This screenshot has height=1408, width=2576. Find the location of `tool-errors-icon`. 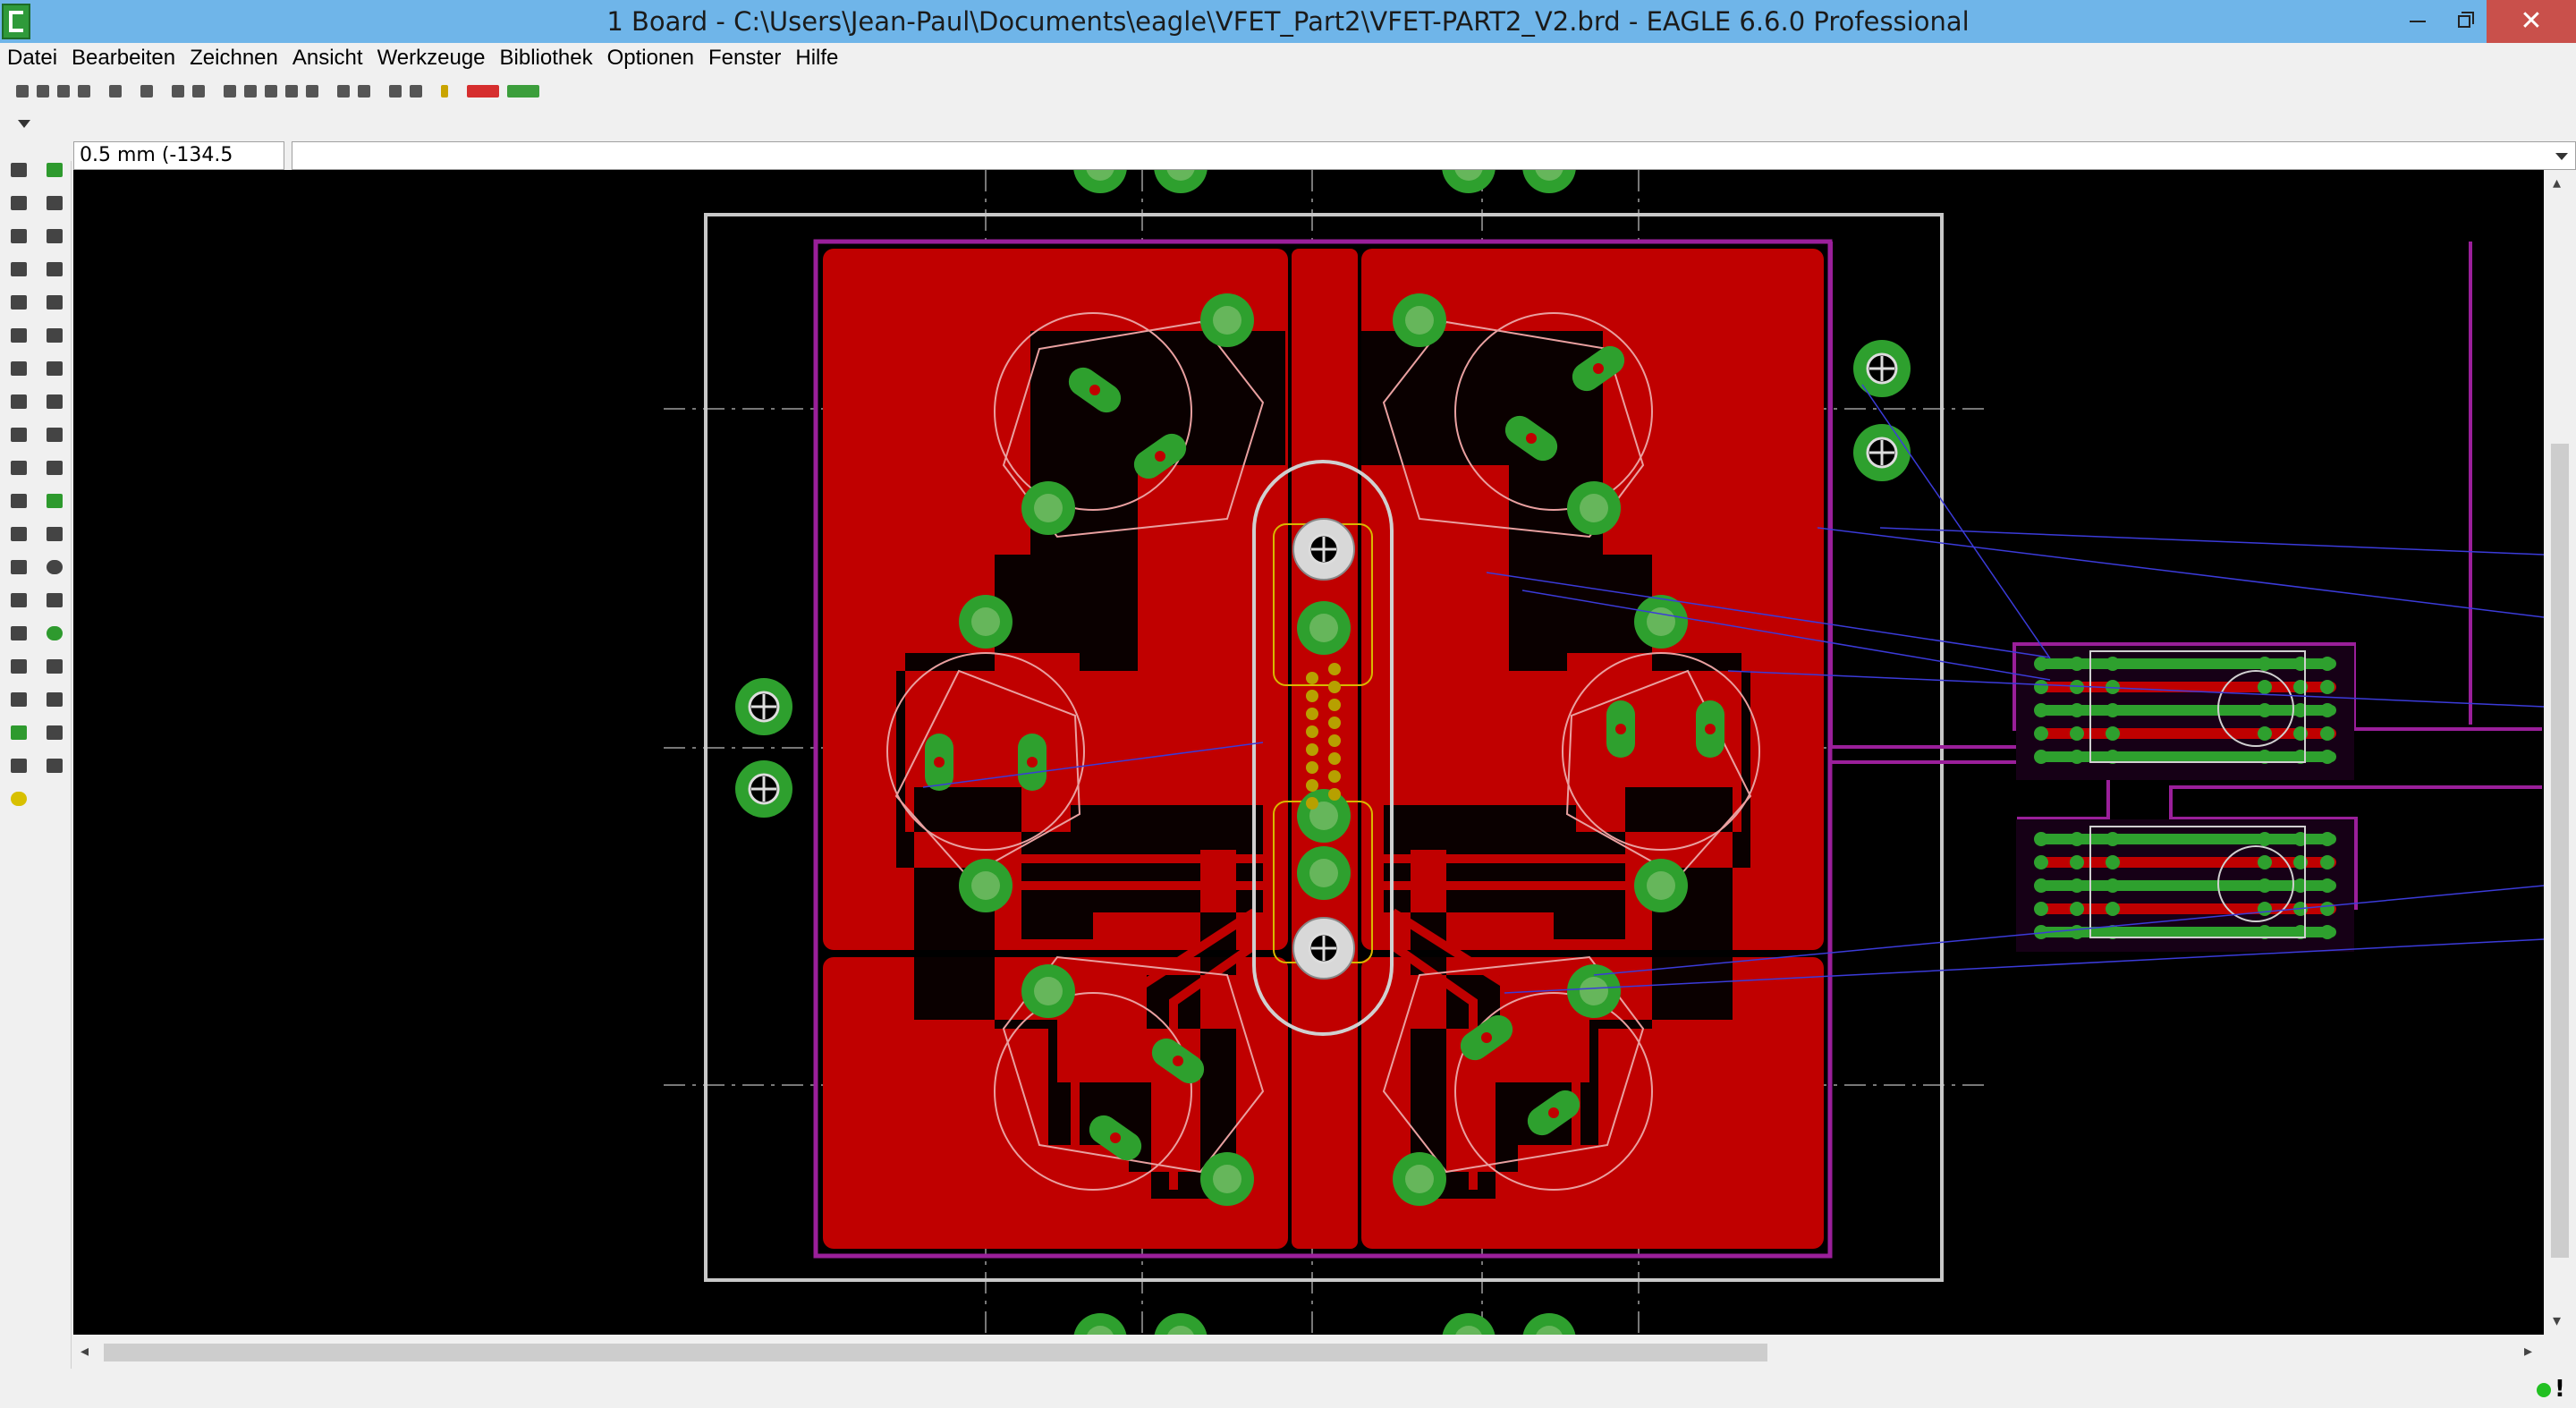

tool-errors-icon is located at coordinates (55, 766).